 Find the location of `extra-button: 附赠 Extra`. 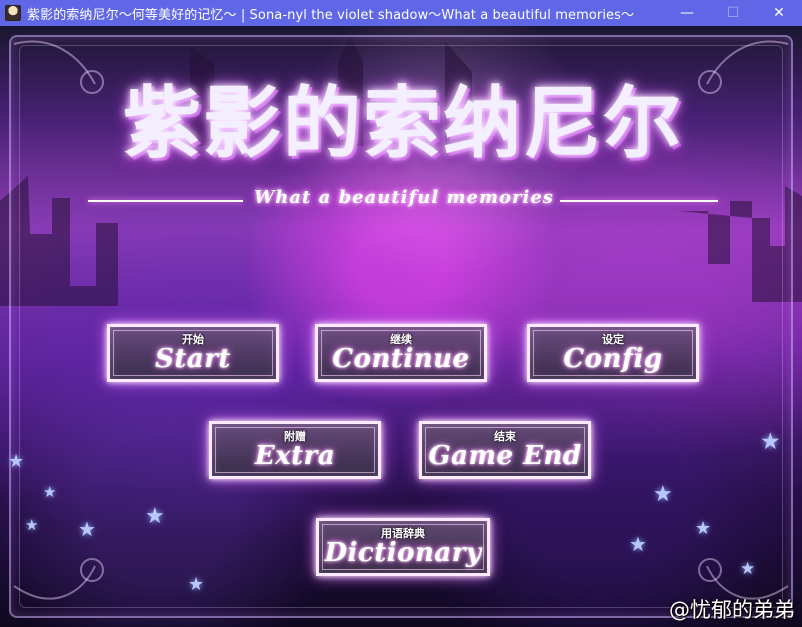

extra-button: 附赠 Extra is located at coordinates (295, 450).